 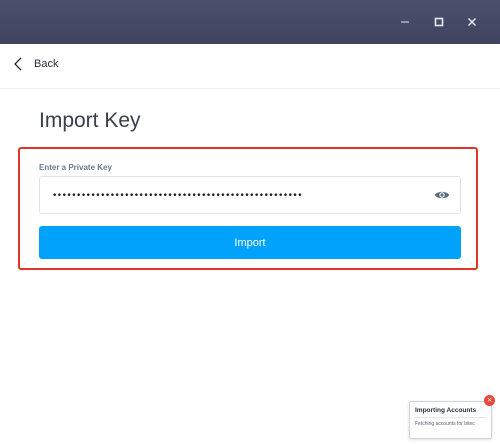 I want to click on eye-icon, so click(x=442, y=195).